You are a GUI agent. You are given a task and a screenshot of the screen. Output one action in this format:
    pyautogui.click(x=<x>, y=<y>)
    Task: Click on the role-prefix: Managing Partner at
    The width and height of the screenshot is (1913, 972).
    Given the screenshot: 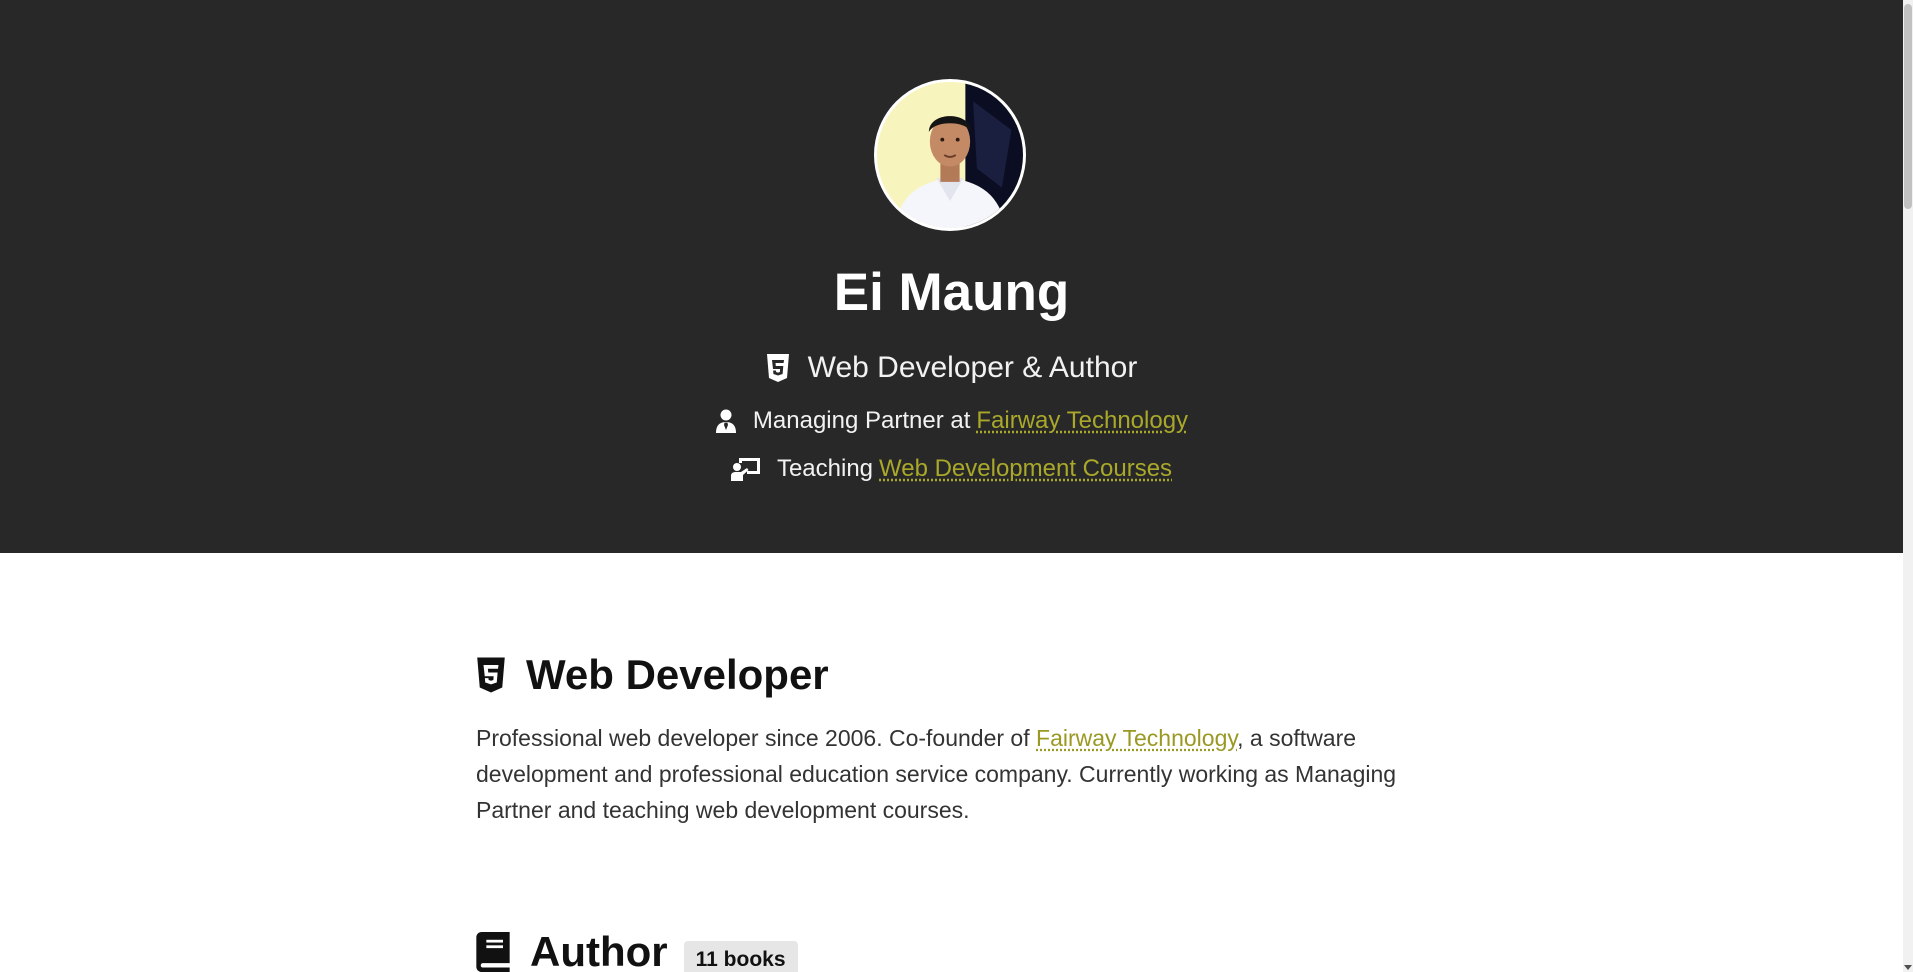 What is the action you would take?
    pyautogui.click(x=861, y=420)
    